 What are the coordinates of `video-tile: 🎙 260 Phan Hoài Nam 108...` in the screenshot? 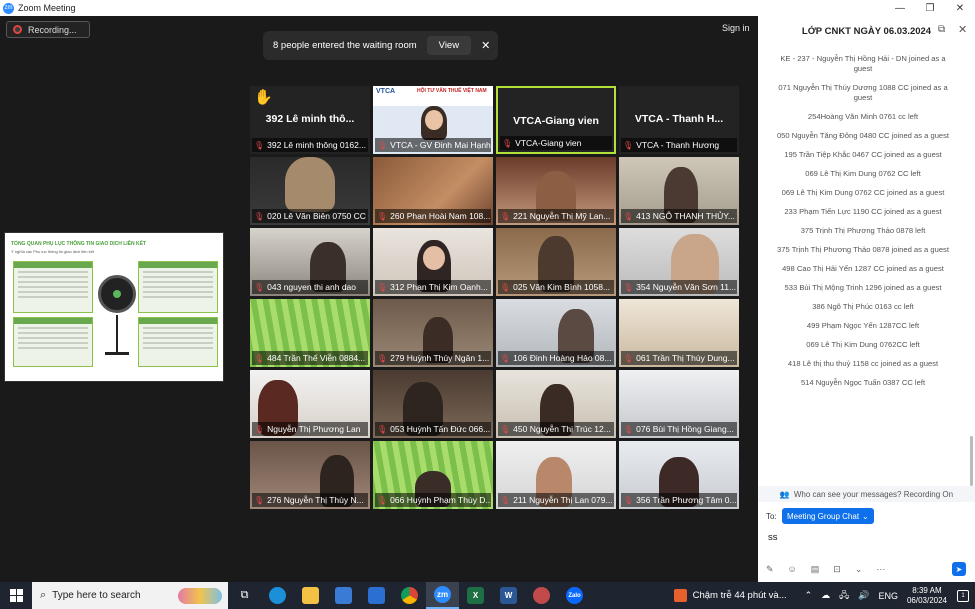 It's located at (433, 191).